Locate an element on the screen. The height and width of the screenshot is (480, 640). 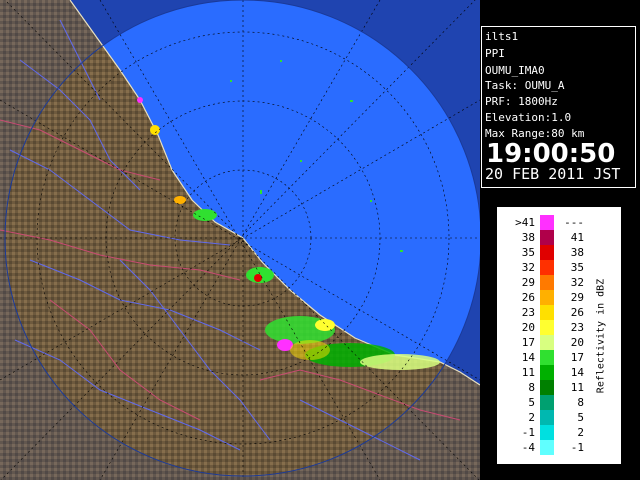
legend-row: 38 41 is located at coordinates (548, 237).